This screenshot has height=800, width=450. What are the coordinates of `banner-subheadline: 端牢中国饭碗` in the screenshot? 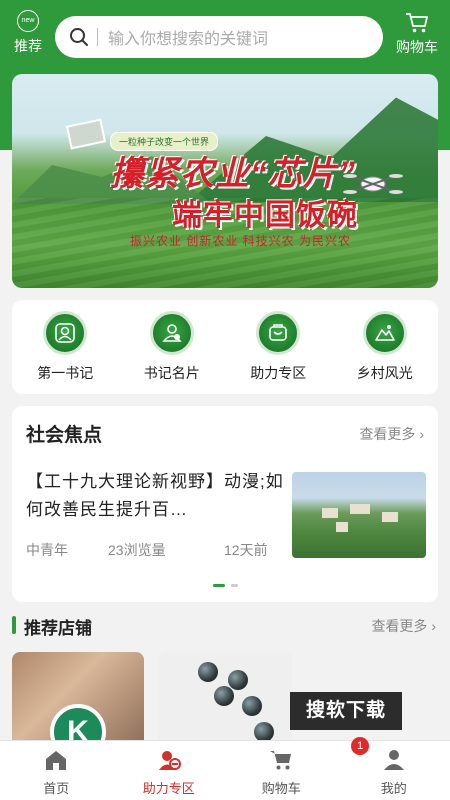 It's located at (265, 215).